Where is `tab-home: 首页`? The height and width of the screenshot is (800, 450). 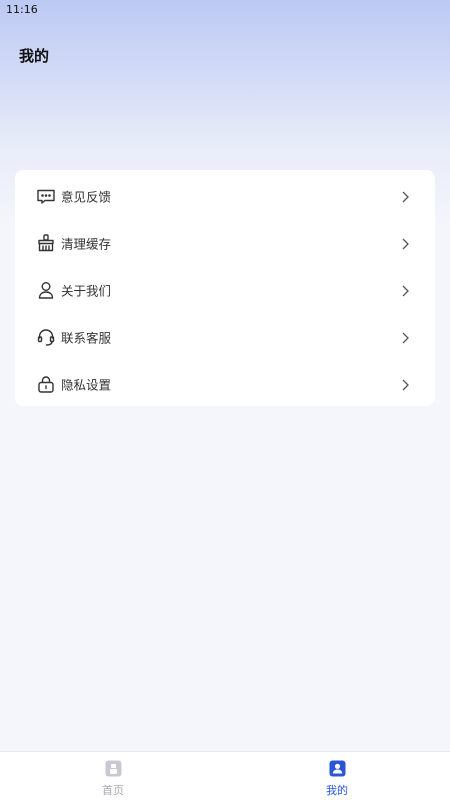 tab-home: 首页 is located at coordinates (113, 776).